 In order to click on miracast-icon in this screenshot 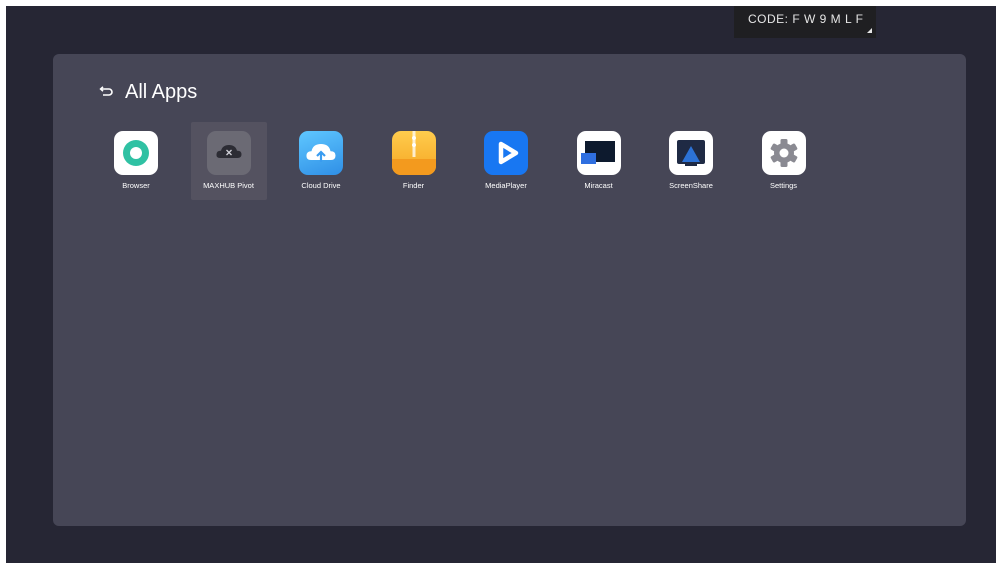, I will do `click(598, 153)`.